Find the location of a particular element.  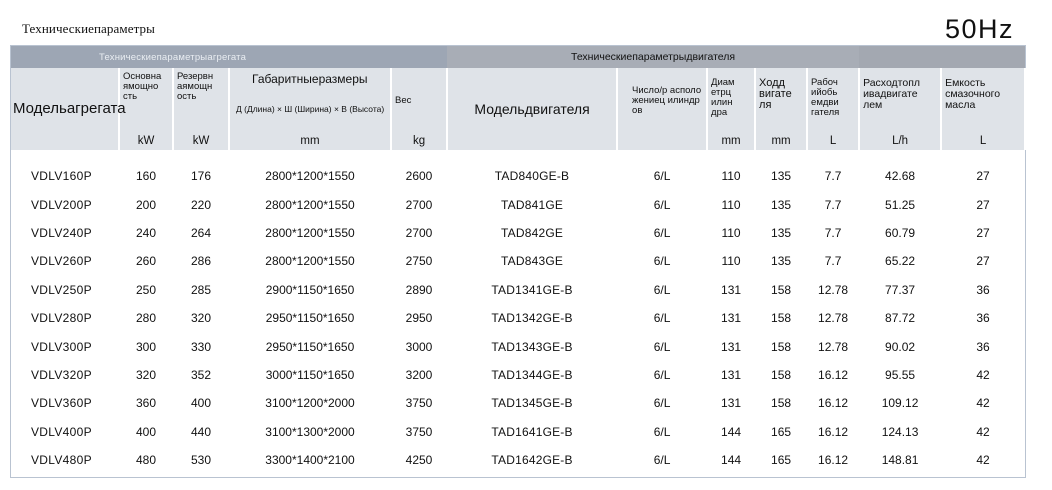

cell-weight: 3000 is located at coordinates (419, 346).